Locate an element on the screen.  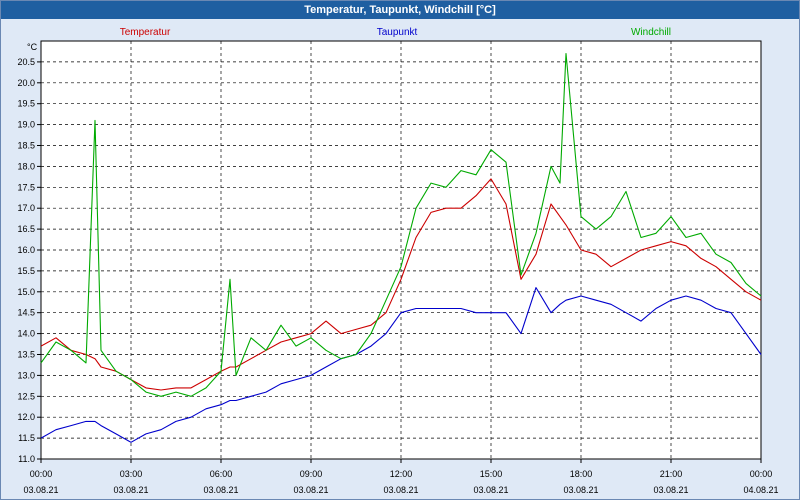
y-axis-unit-label: °C is located at coordinates (32, 47).